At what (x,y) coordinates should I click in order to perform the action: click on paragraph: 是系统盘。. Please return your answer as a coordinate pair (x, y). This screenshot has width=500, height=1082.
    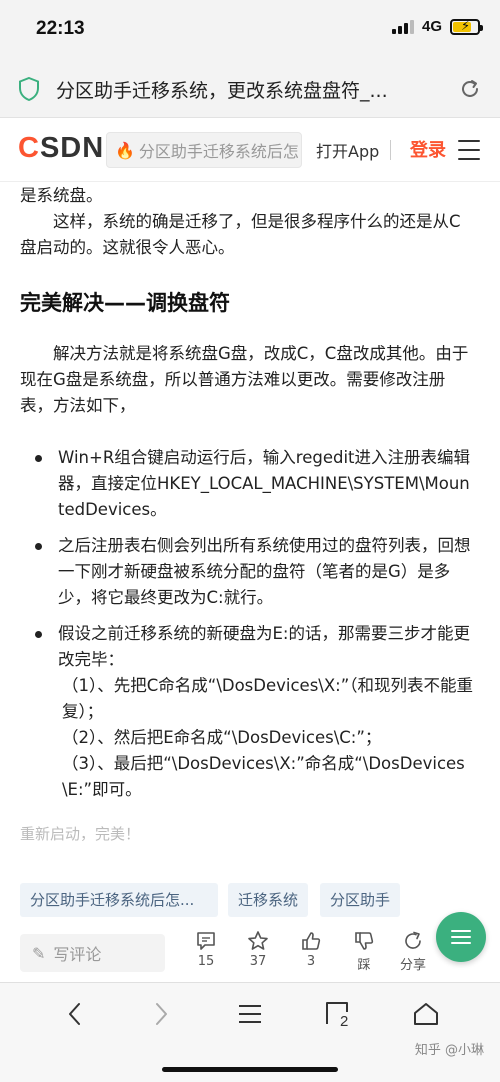
    Looking at the image, I should click on (61, 195).